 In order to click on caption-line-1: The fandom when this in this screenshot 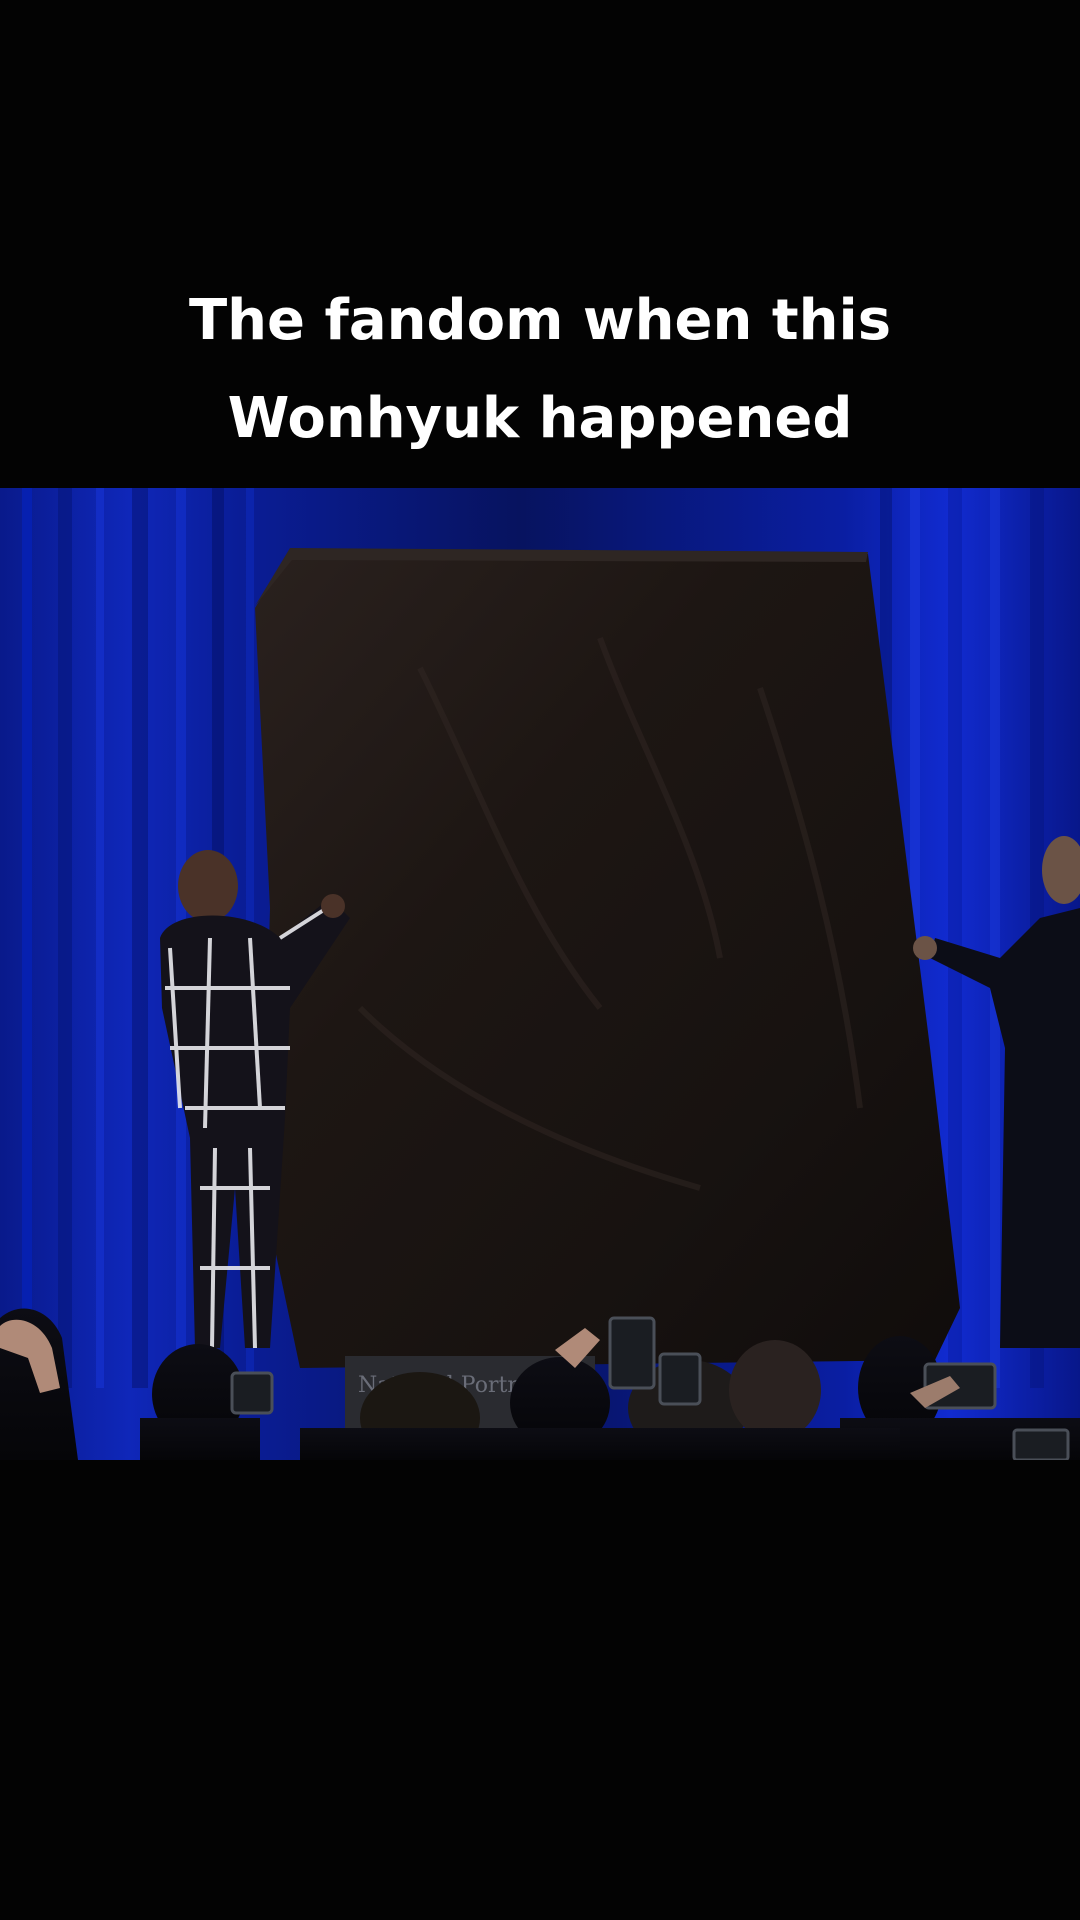, I will do `click(540, 320)`.